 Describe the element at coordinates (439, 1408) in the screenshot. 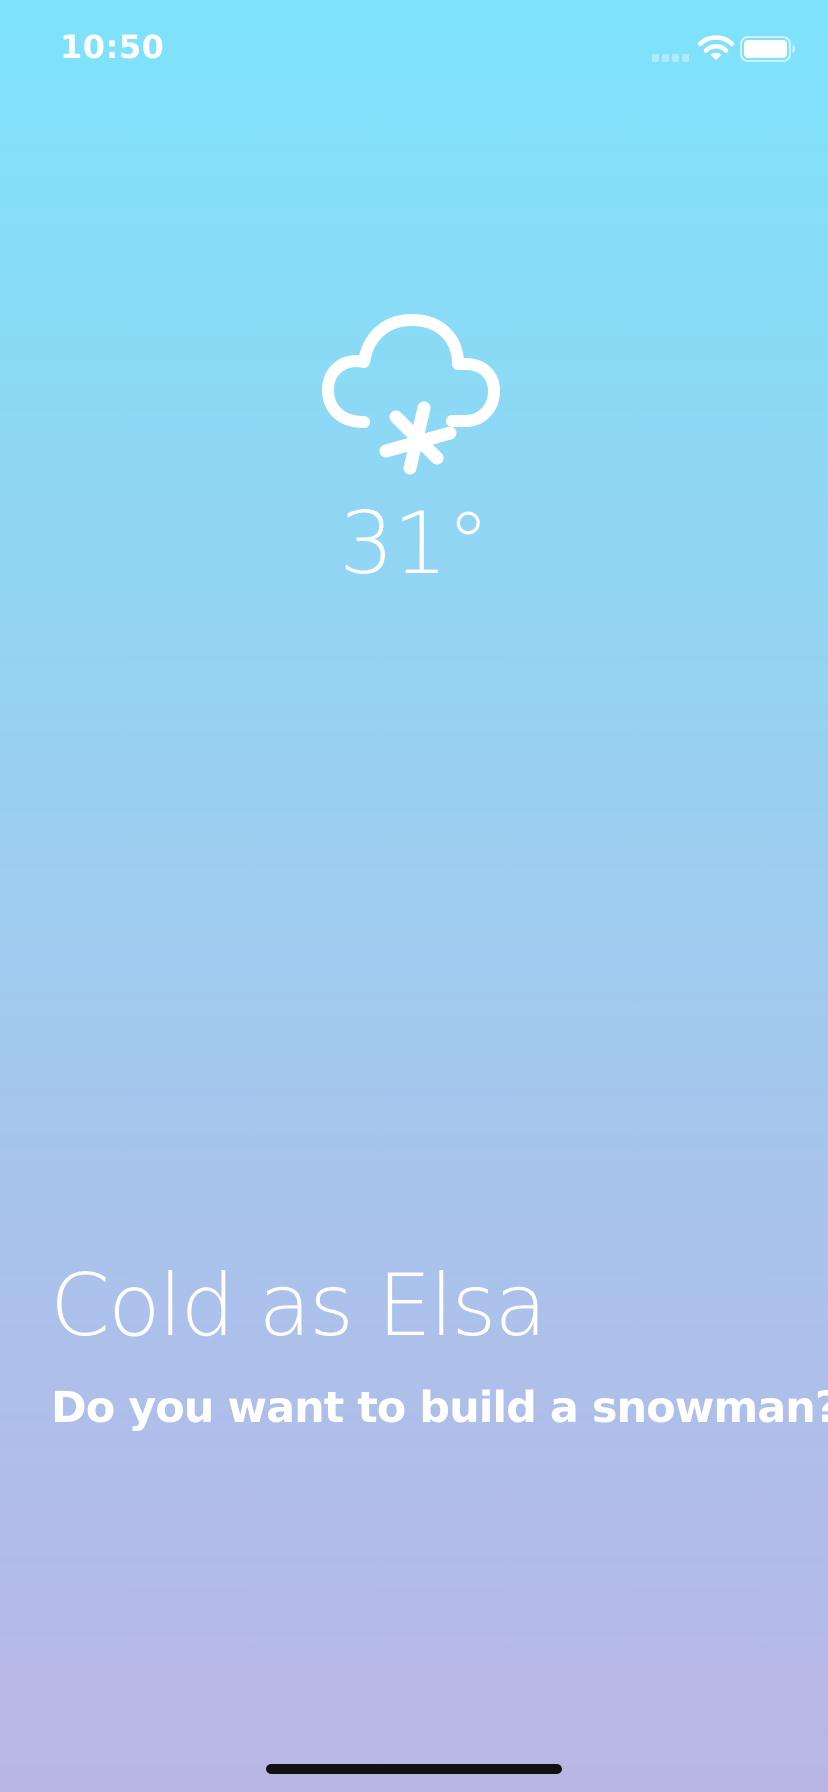

I see `subline: Do you want to build a snowman?` at that location.